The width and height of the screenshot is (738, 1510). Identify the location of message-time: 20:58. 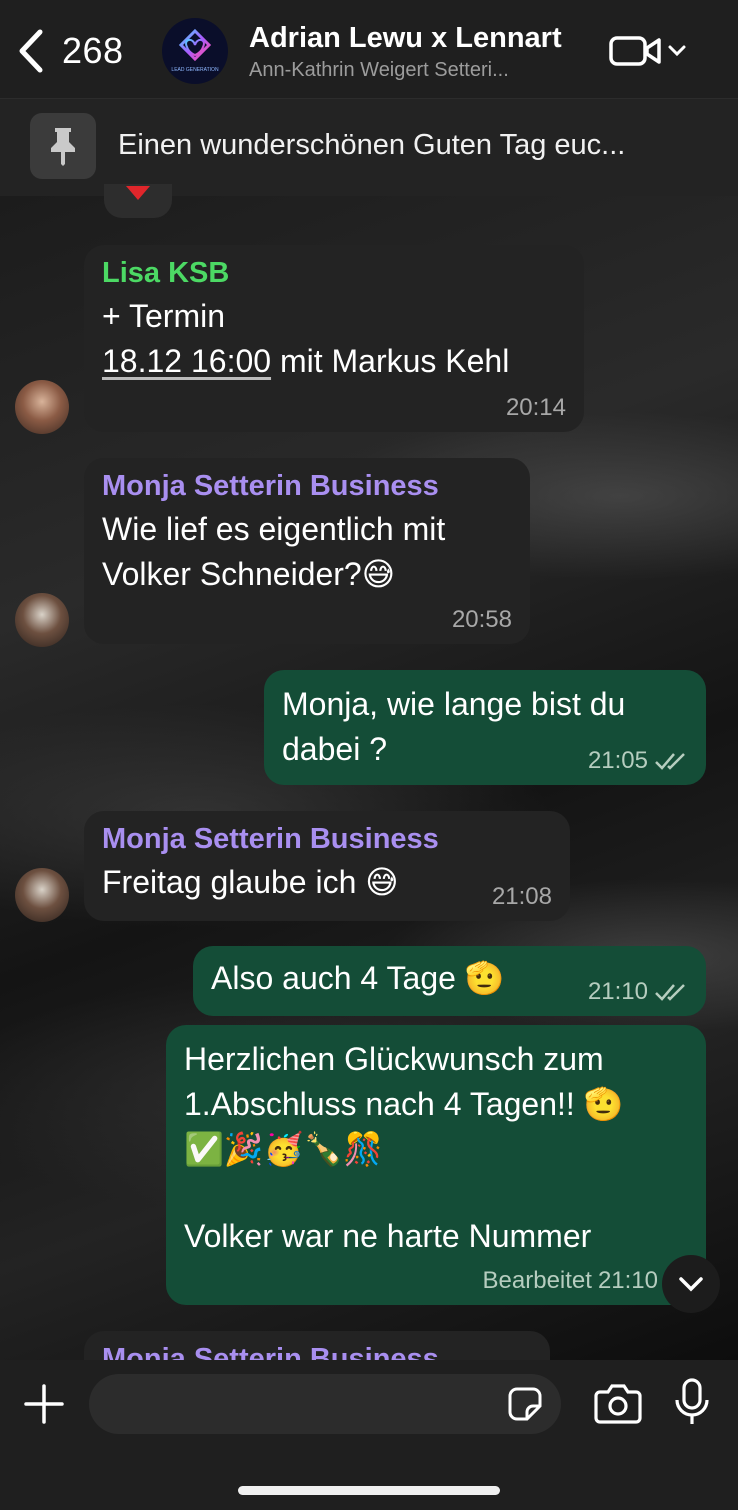
(481, 619).